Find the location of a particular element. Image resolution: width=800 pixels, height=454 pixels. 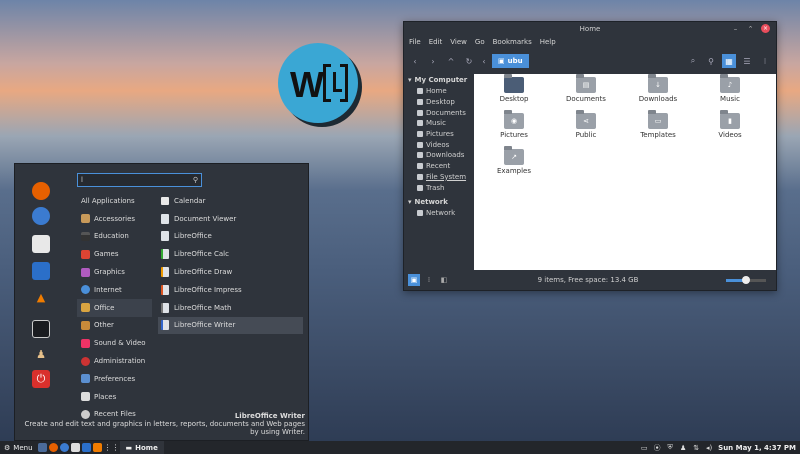

vlc-launcher-icon is located at coordinates (97, 447).